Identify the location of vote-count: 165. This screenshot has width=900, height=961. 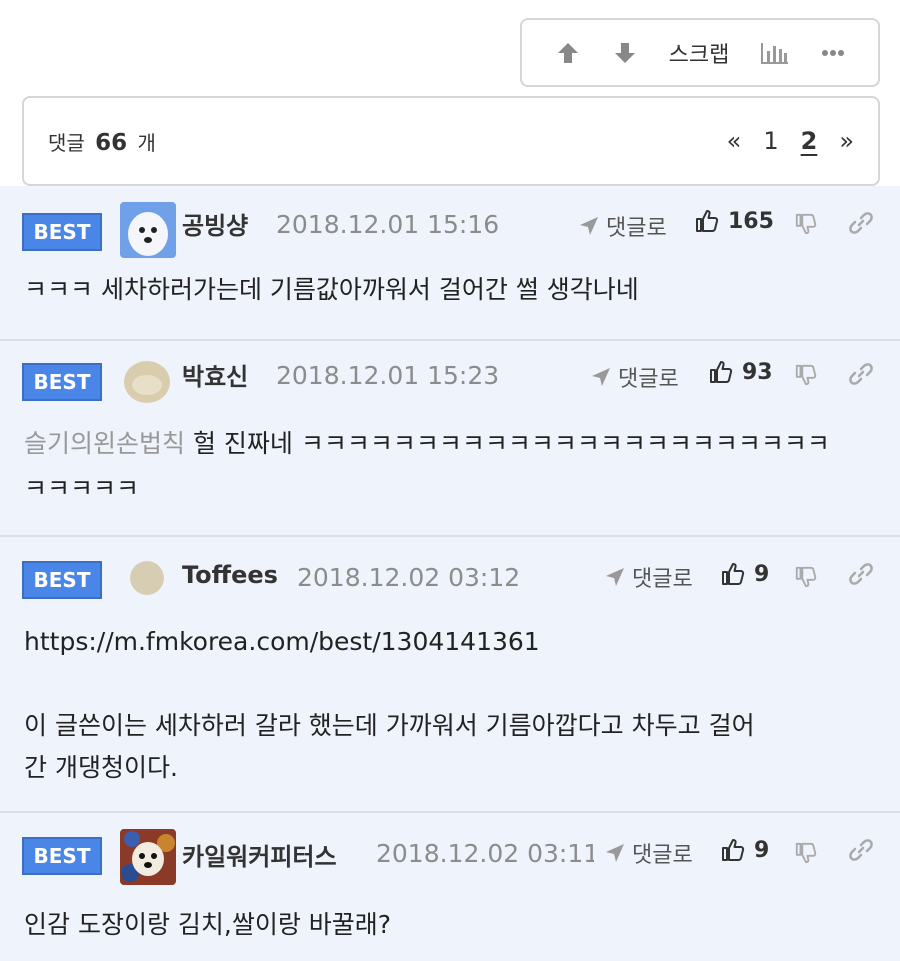
(751, 221).